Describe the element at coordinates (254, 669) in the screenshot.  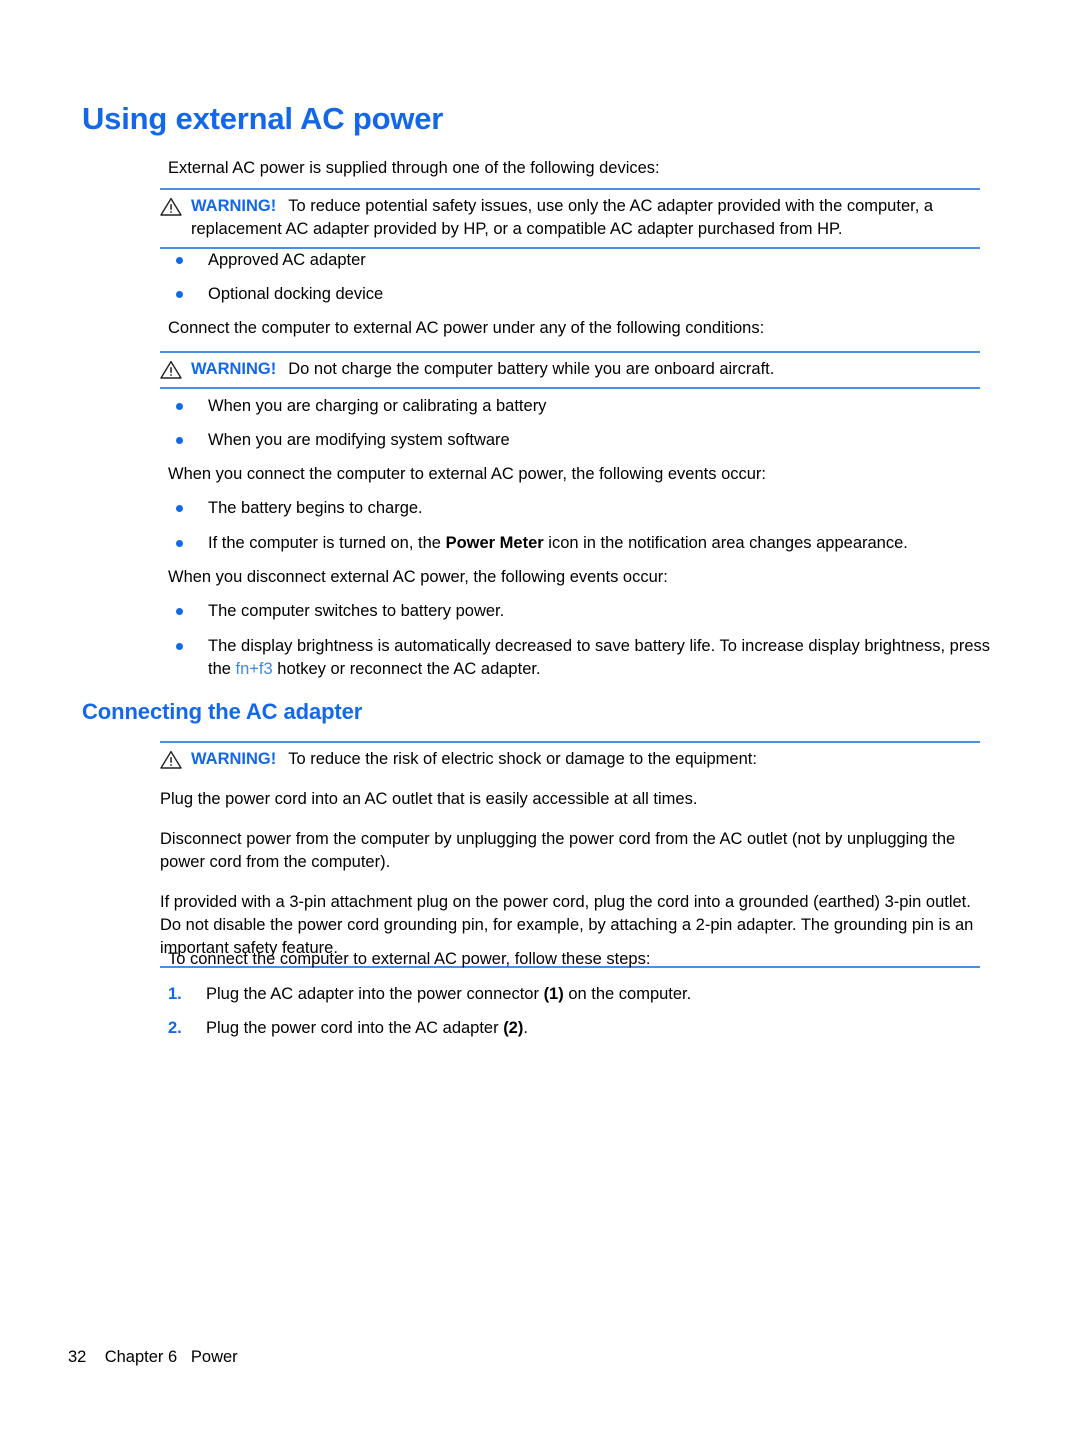
I see `hotkey-link-fn-f3: fn+f3` at that location.